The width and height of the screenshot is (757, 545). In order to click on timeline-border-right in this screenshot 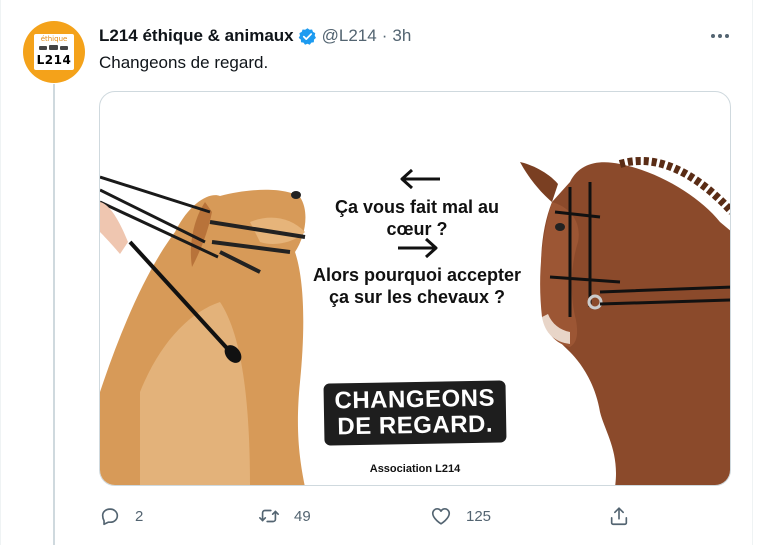, I will do `click(752, 272)`.